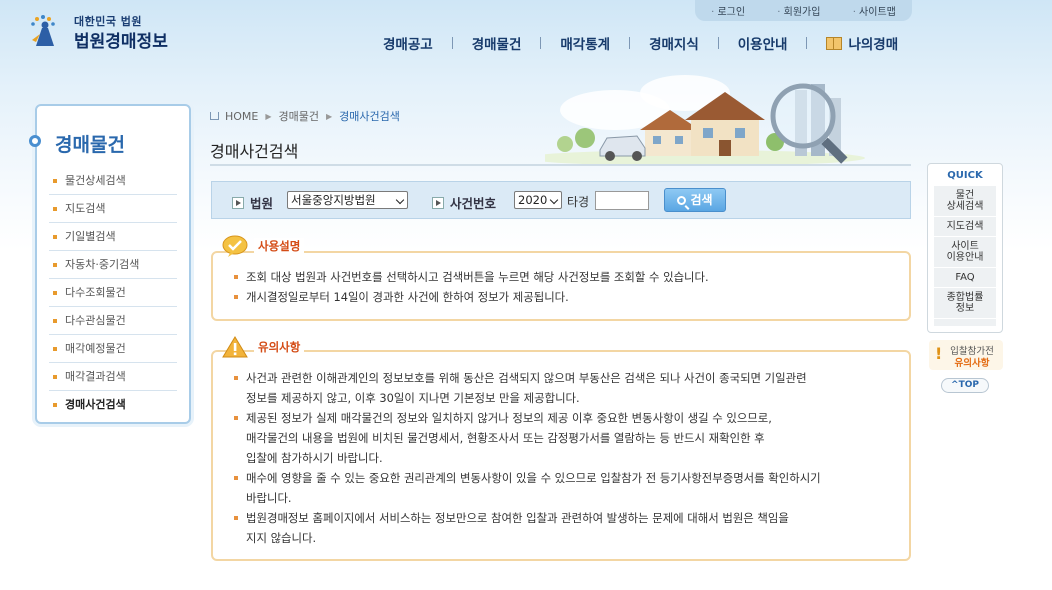  I want to click on caution-line: 정보를 제공하지 않고, 이후 30일이 지나면 기본정보 만을 제공합니다., so click(413, 398).